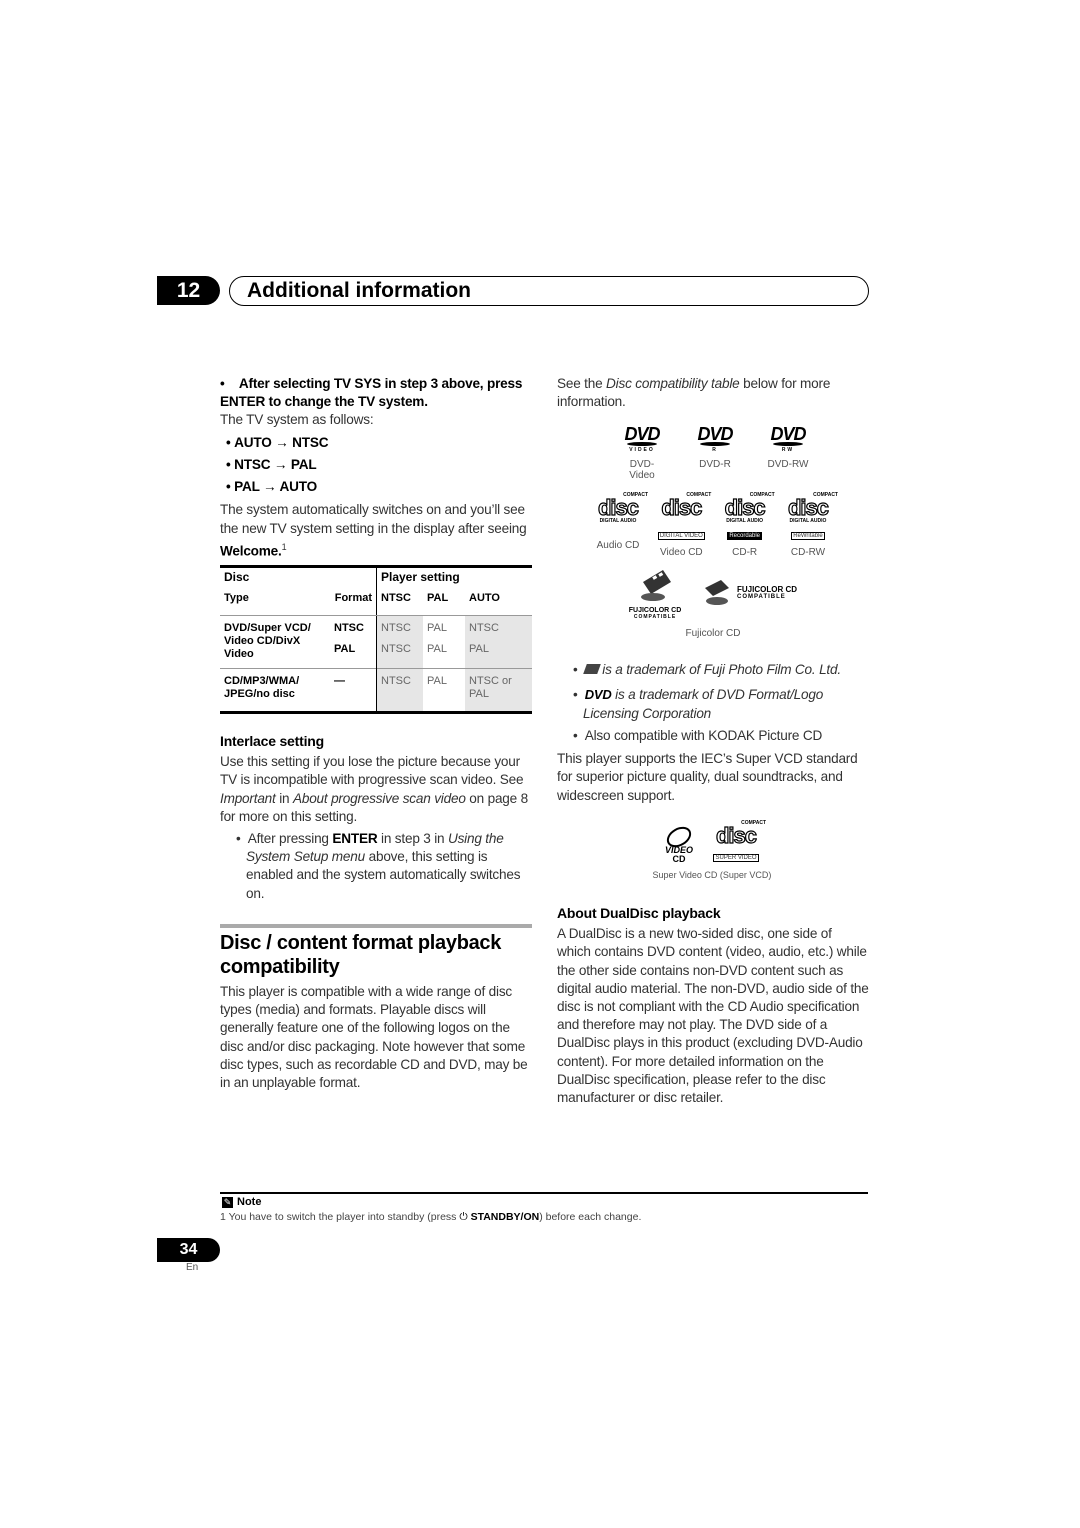 Image resolution: width=1080 pixels, height=1528 pixels. I want to click on logo-sub: RW, so click(788, 450).